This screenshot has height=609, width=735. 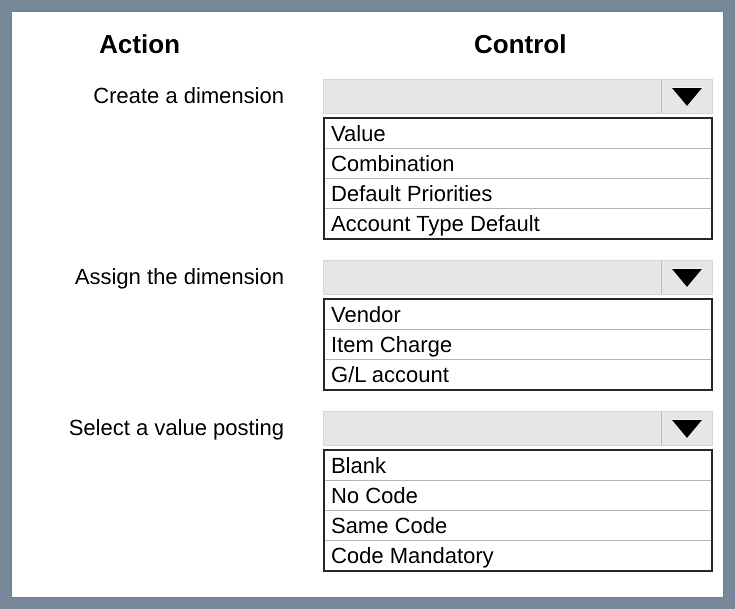 I want to click on list-option: Value, so click(x=518, y=133).